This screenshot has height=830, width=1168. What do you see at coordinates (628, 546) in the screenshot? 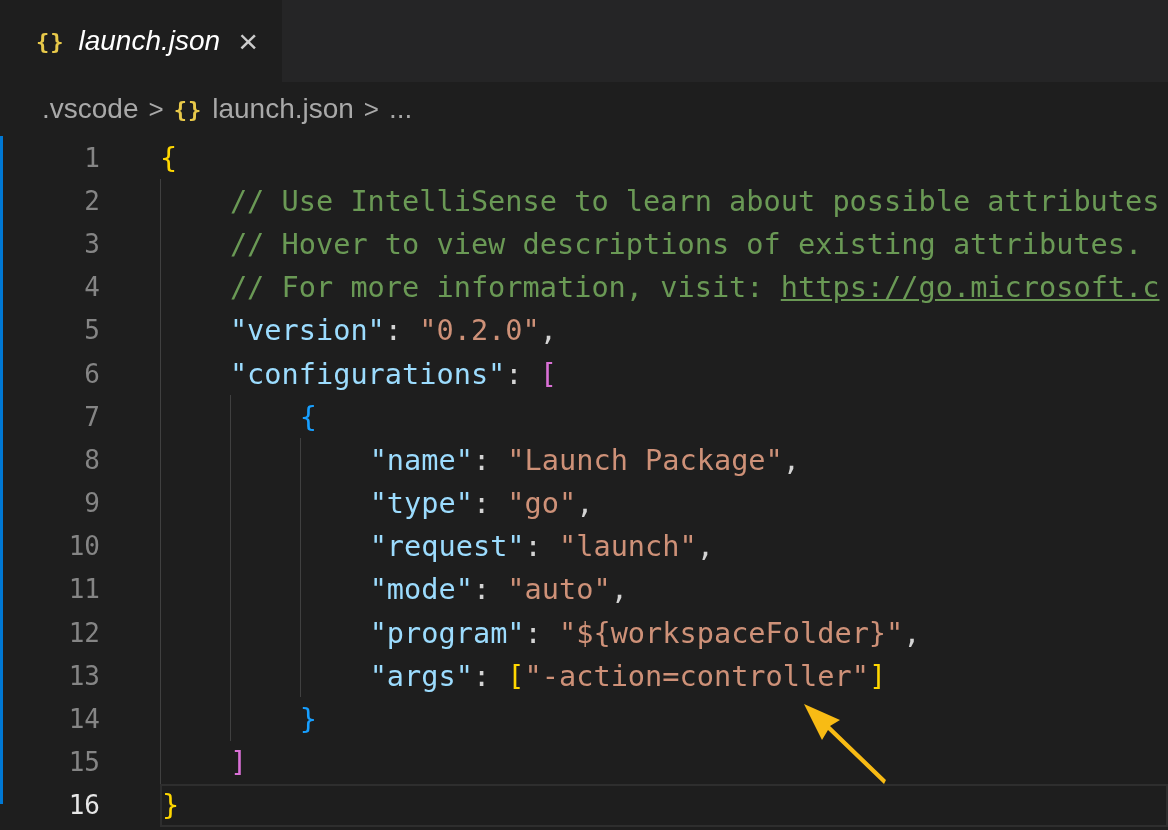
I see `code-token: "launch"` at bounding box center [628, 546].